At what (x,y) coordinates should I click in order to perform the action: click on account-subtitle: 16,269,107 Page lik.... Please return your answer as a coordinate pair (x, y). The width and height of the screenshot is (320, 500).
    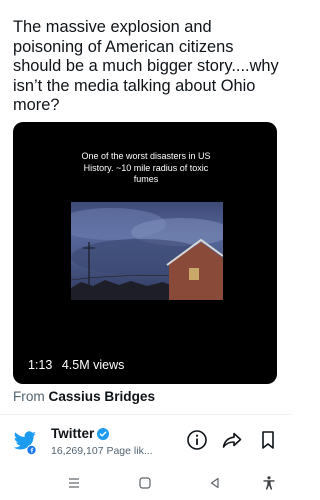
    Looking at the image, I should click on (102, 451).